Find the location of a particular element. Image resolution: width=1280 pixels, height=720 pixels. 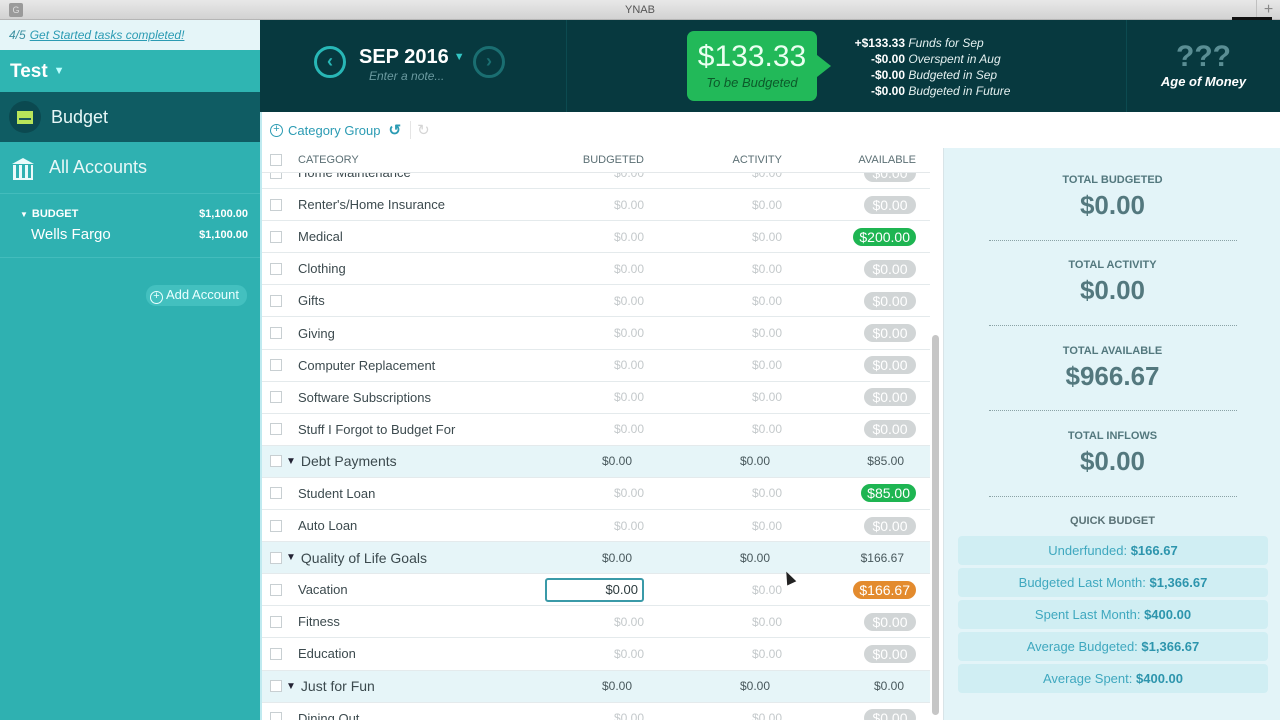

available-pill: $200.00 is located at coordinates (884, 236).